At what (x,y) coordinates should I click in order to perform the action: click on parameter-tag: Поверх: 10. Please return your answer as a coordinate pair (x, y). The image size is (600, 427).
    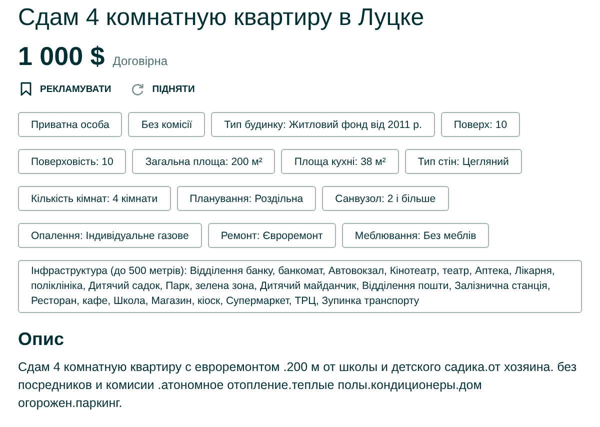
    Looking at the image, I should click on (480, 124).